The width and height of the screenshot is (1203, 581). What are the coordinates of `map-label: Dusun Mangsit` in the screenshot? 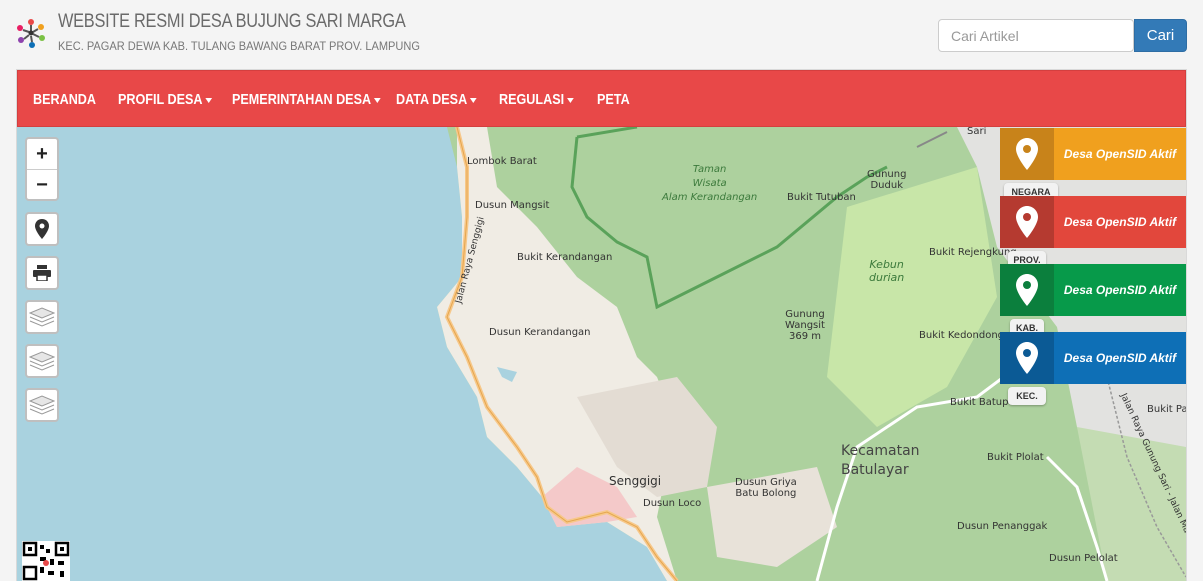 It's located at (512, 205).